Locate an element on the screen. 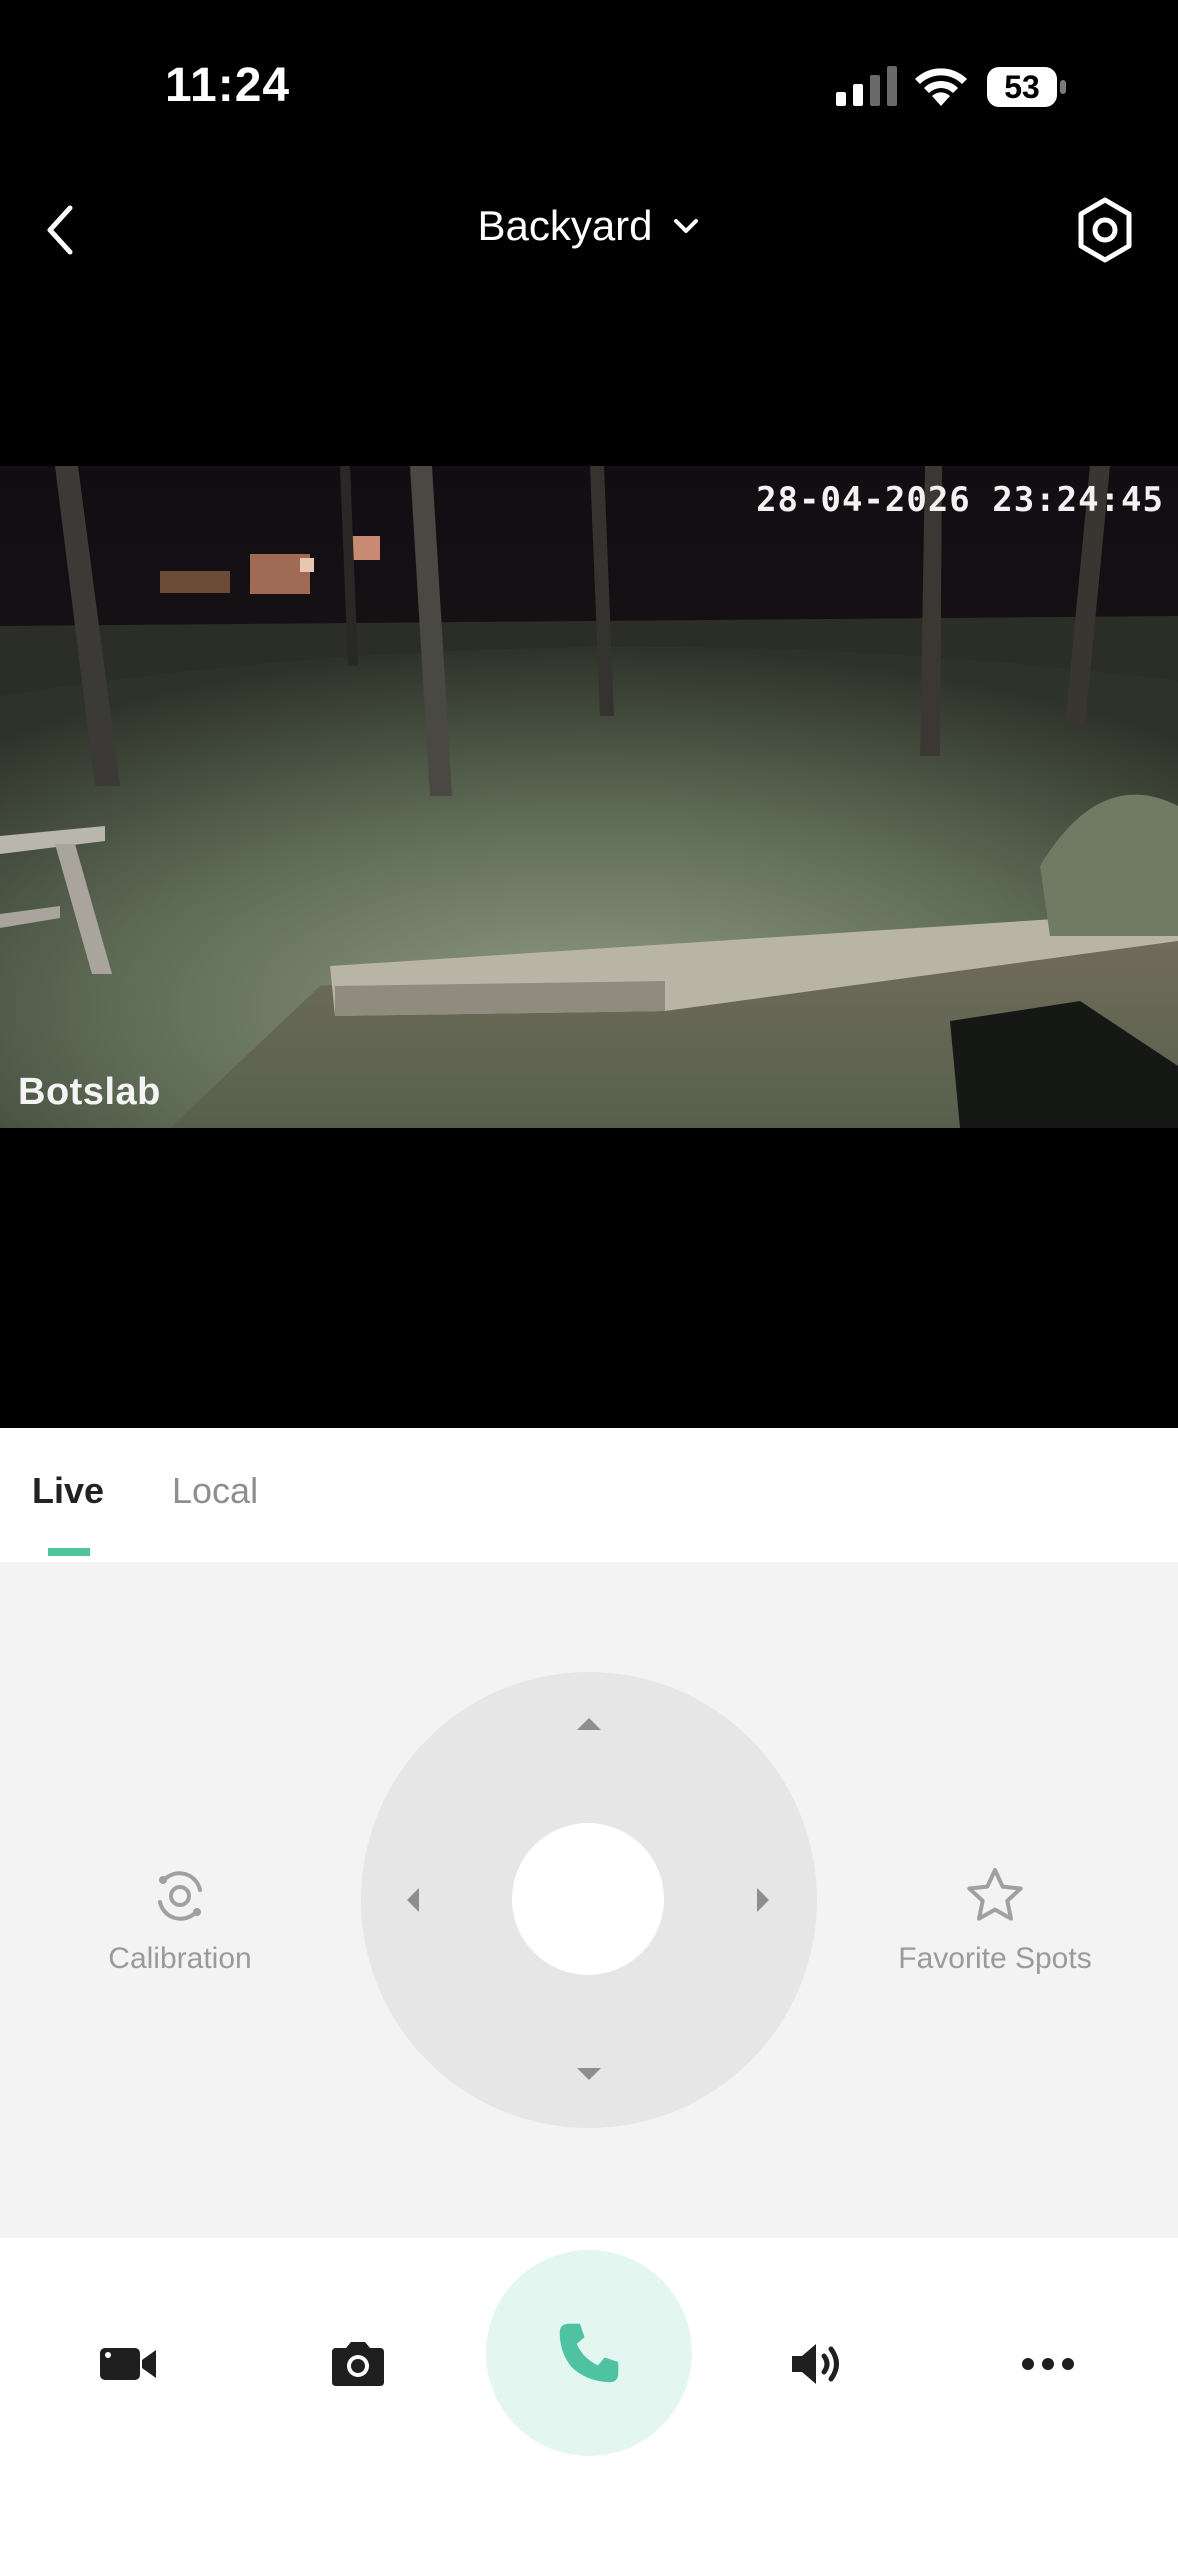 The width and height of the screenshot is (1178, 2560). nav-bar: Backyard is located at coordinates (589, 230).